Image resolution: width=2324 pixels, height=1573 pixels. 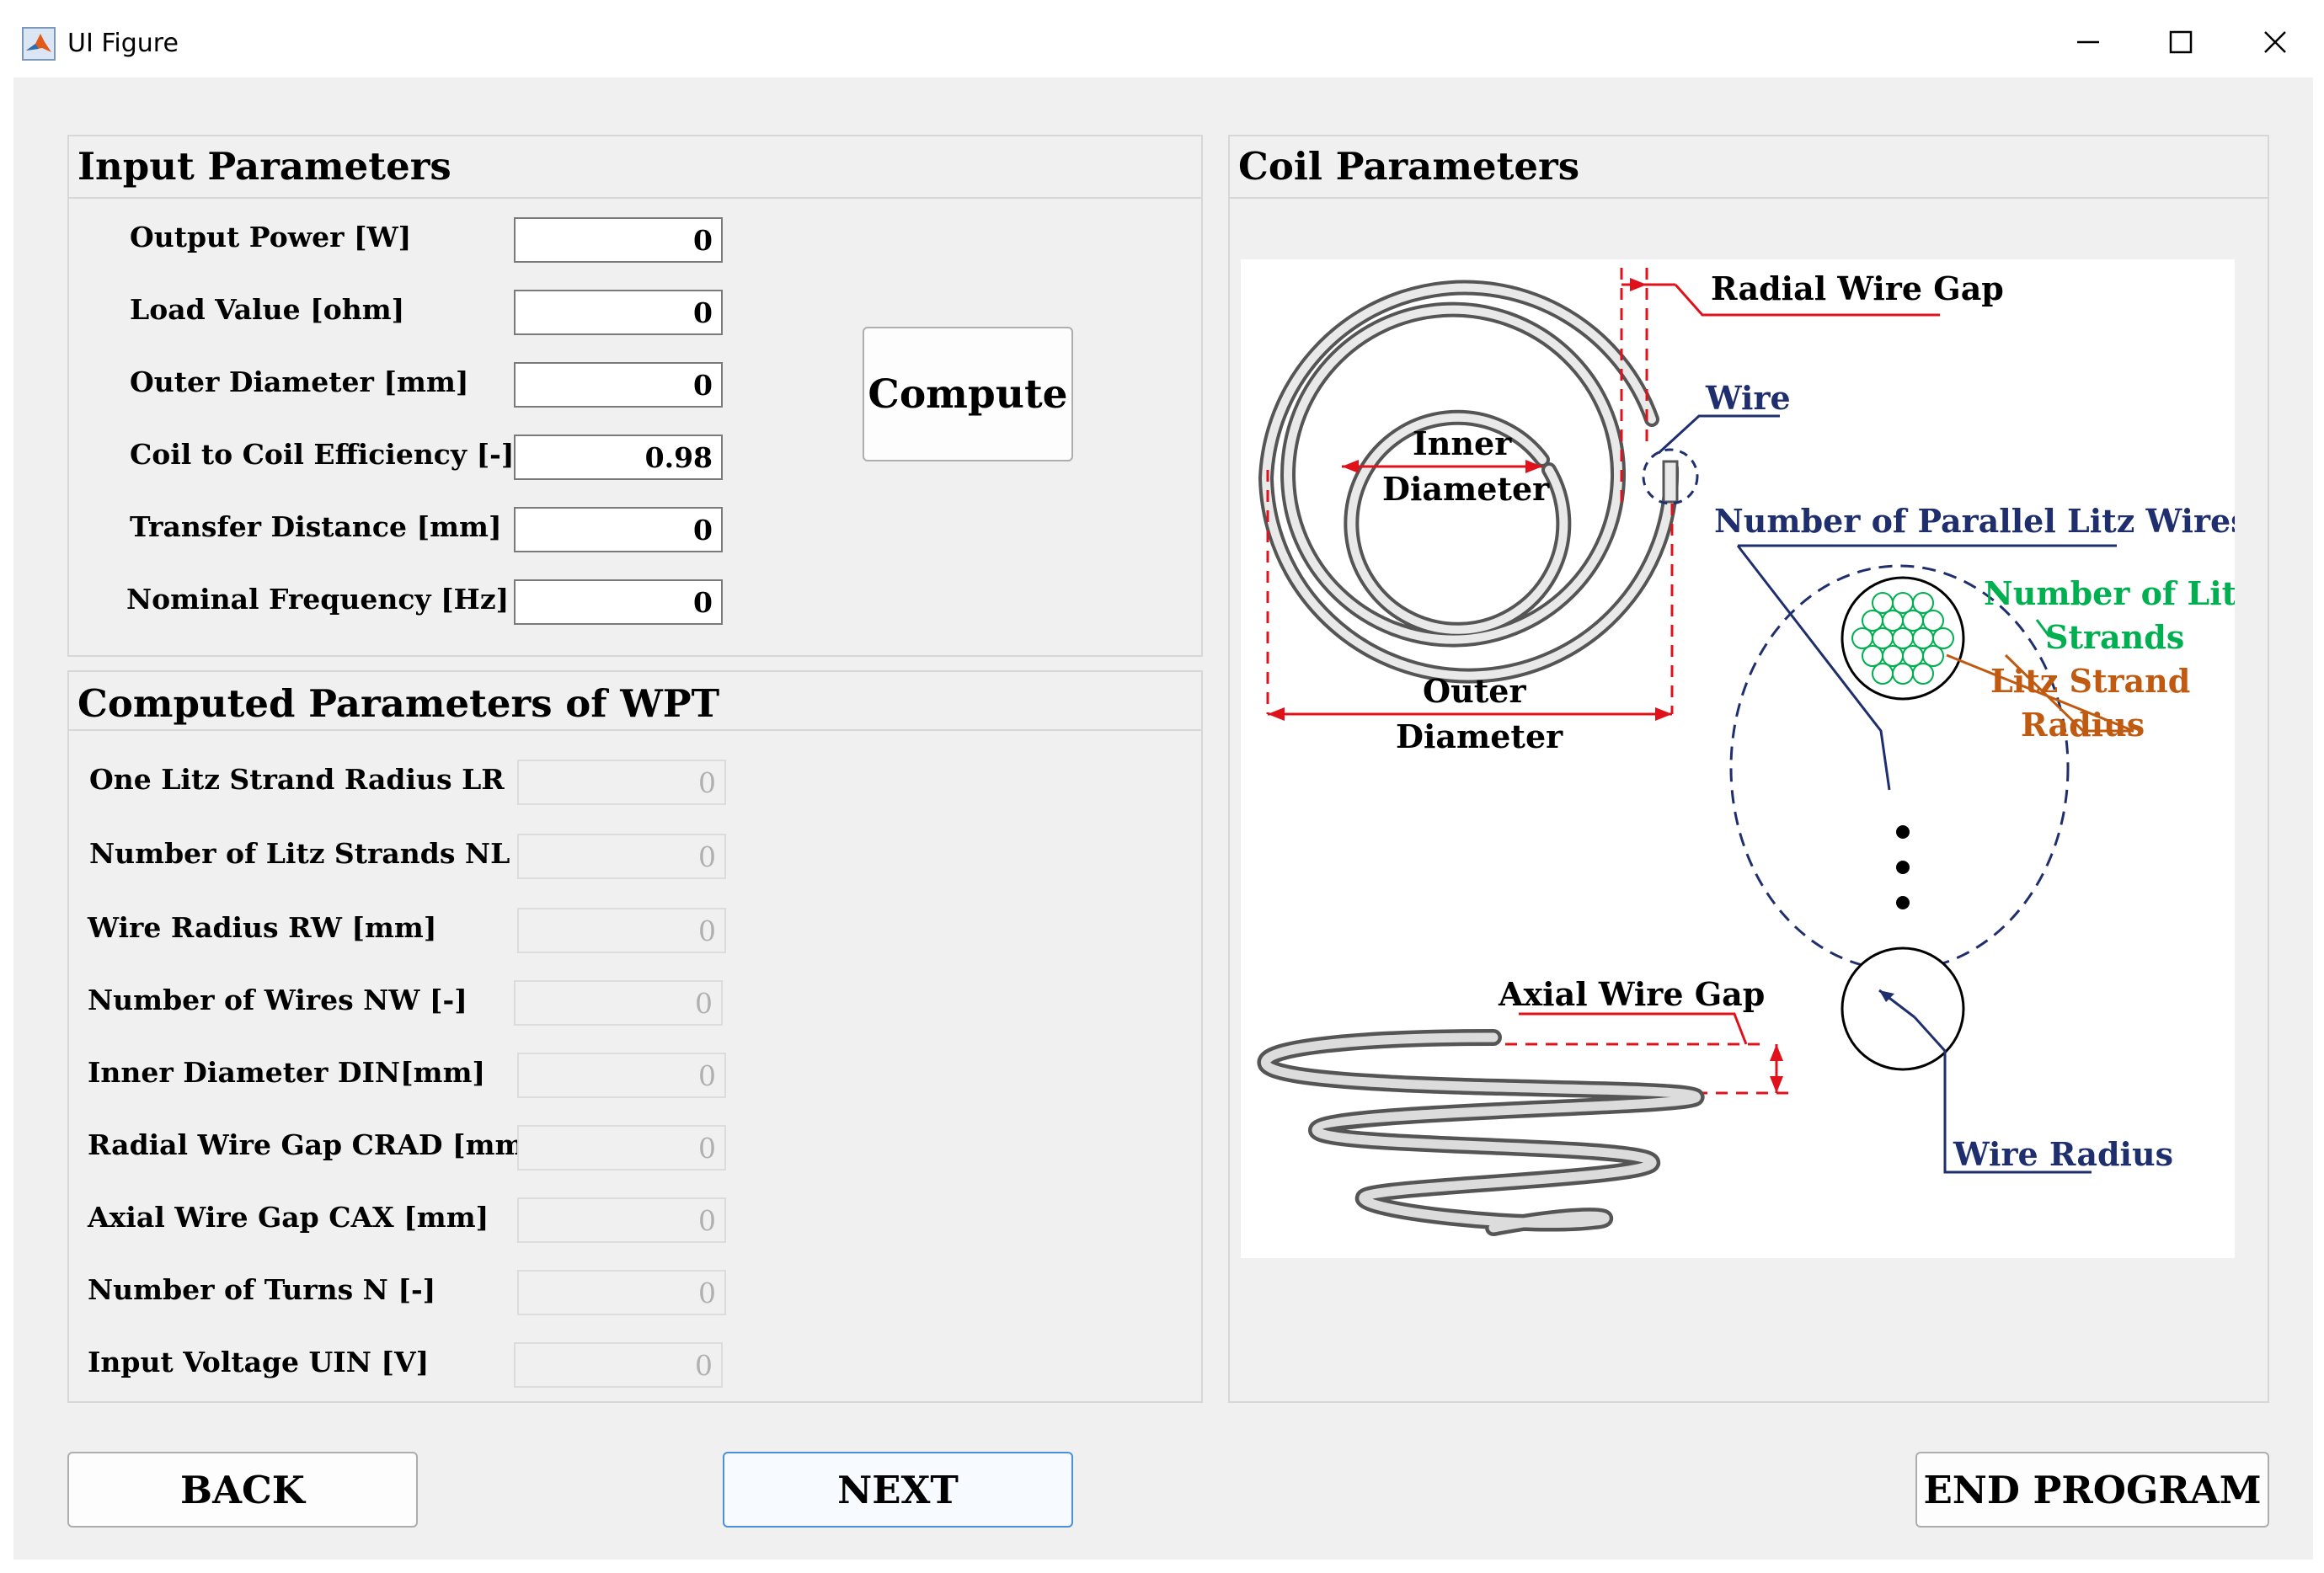 What do you see at coordinates (618, 240) in the screenshot?
I see `output-power-field` at bounding box center [618, 240].